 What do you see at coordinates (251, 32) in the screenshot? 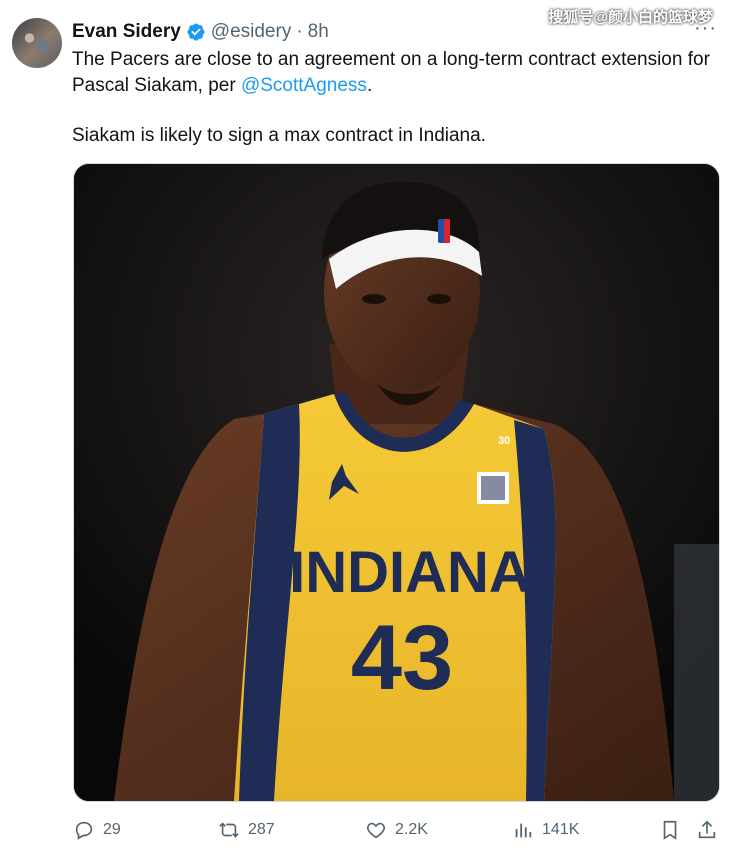
I see `author-handle: @esidery` at bounding box center [251, 32].